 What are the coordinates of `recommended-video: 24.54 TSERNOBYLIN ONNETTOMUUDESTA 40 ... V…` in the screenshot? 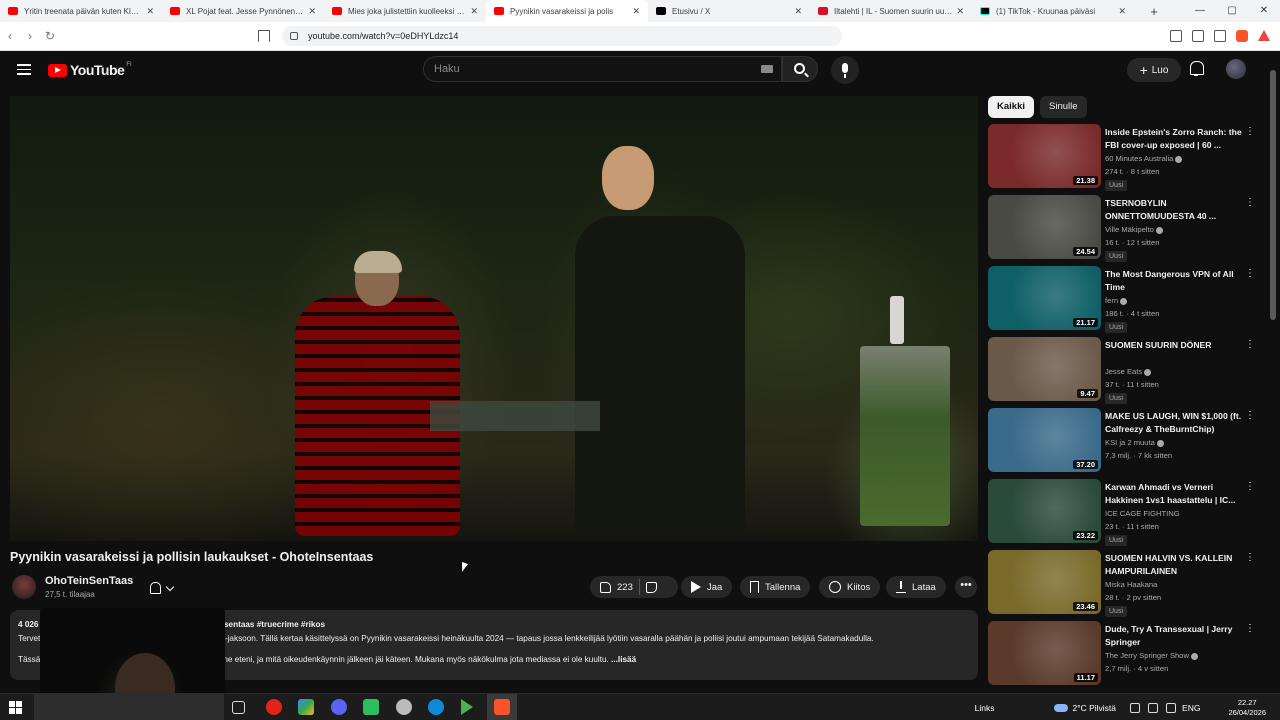 It's located at (1127, 230).